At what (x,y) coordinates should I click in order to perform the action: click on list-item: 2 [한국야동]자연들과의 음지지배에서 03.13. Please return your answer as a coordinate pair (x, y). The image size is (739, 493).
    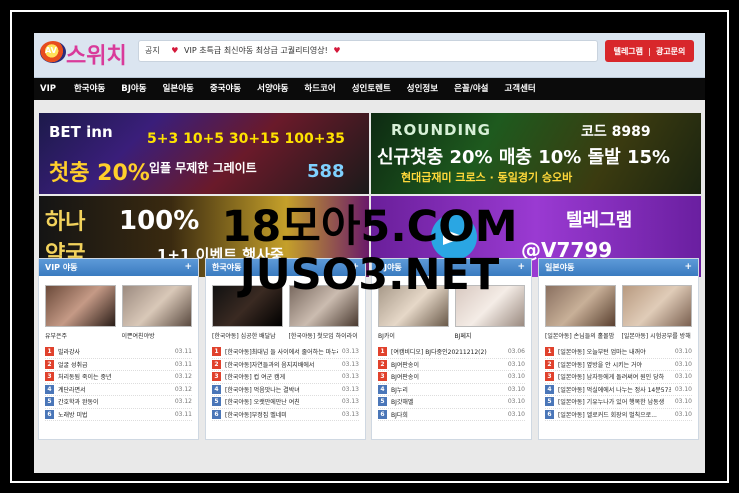
    Looking at the image, I should click on (285, 365).